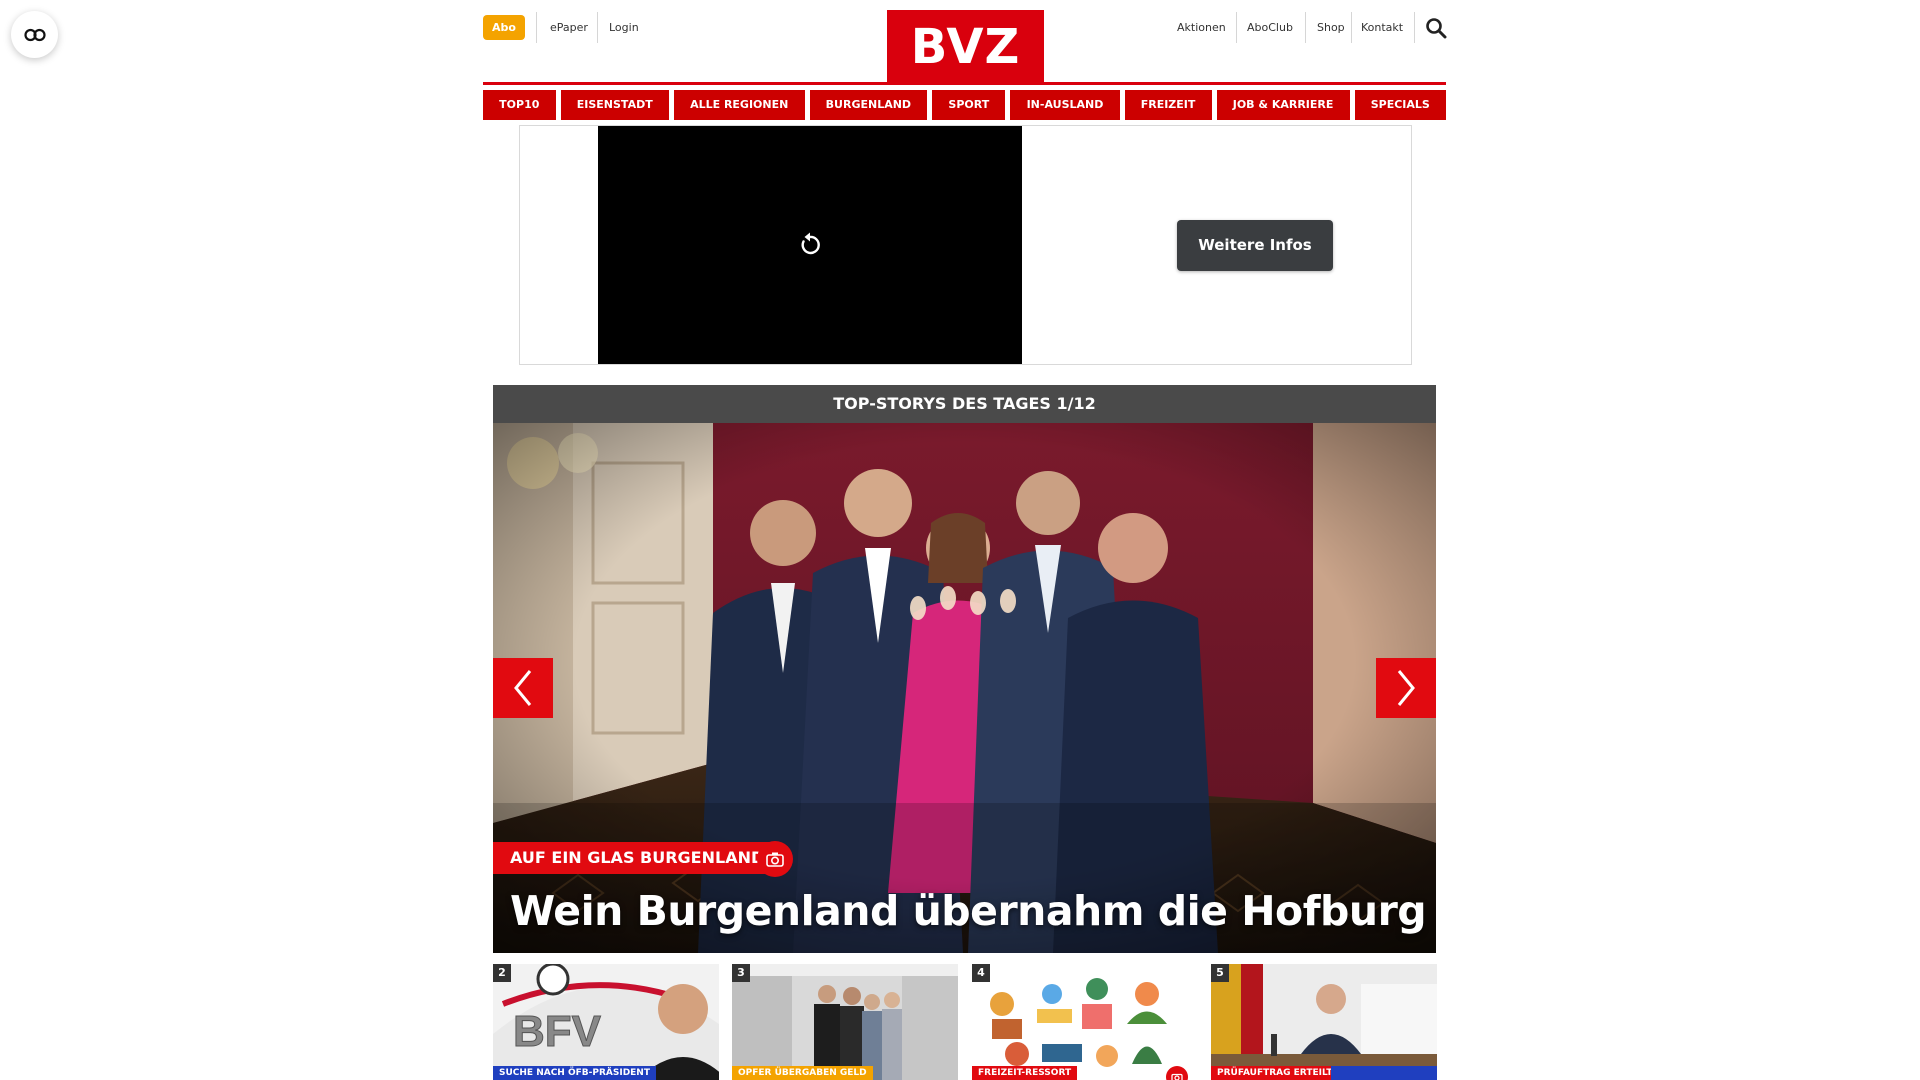 This screenshot has height=1080, width=1920. What do you see at coordinates (1331, 27) in the screenshot?
I see `shop-link: Shop` at bounding box center [1331, 27].